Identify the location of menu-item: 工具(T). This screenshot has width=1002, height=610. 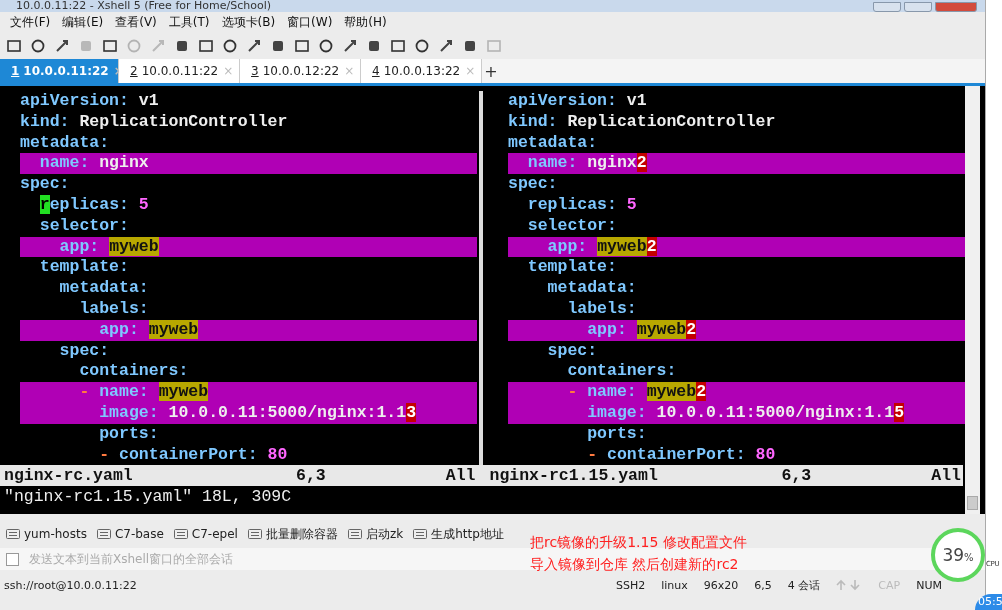
(189, 22).